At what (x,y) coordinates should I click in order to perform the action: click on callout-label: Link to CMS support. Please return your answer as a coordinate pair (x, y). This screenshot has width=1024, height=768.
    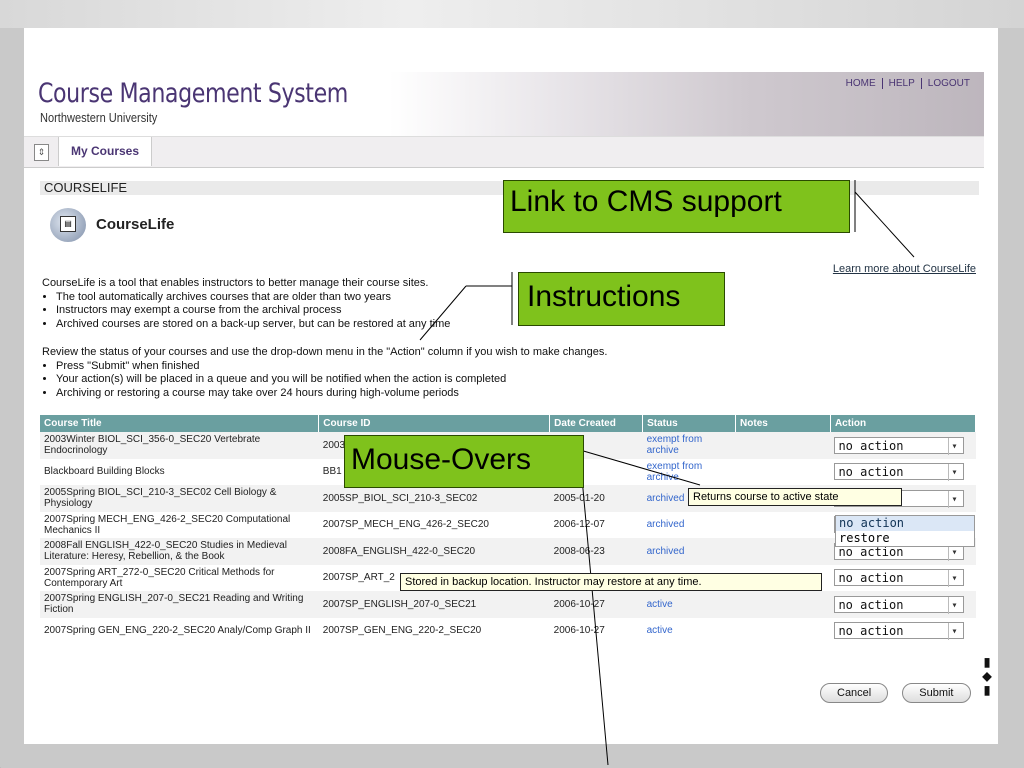
    Looking at the image, I should click on (646, 201).